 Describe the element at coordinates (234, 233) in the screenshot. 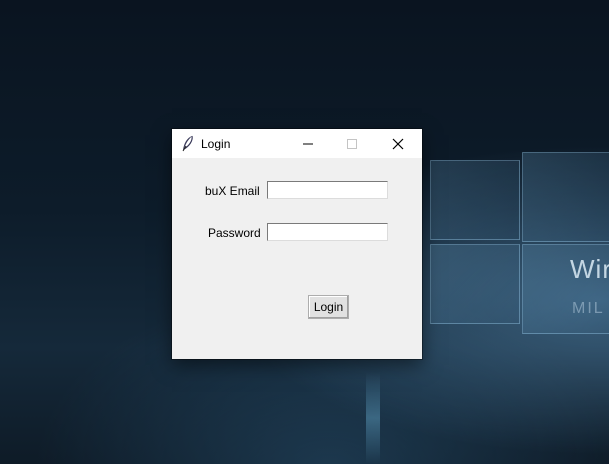

I see `password-label: Password` at that location.